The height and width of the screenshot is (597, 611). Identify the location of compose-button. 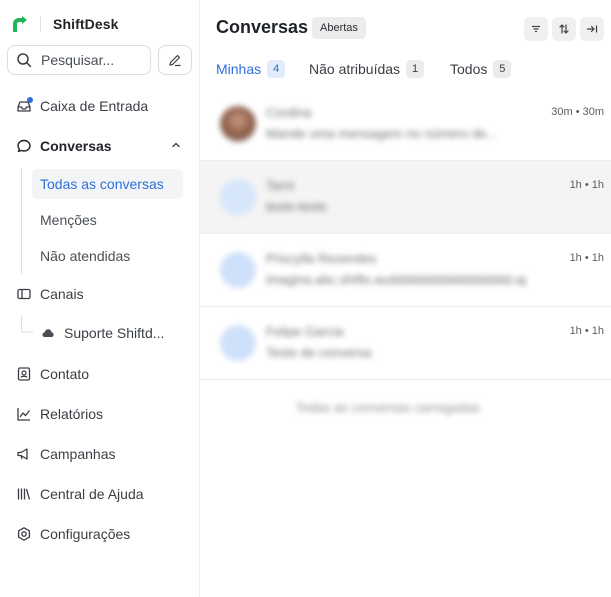
(175, 60).